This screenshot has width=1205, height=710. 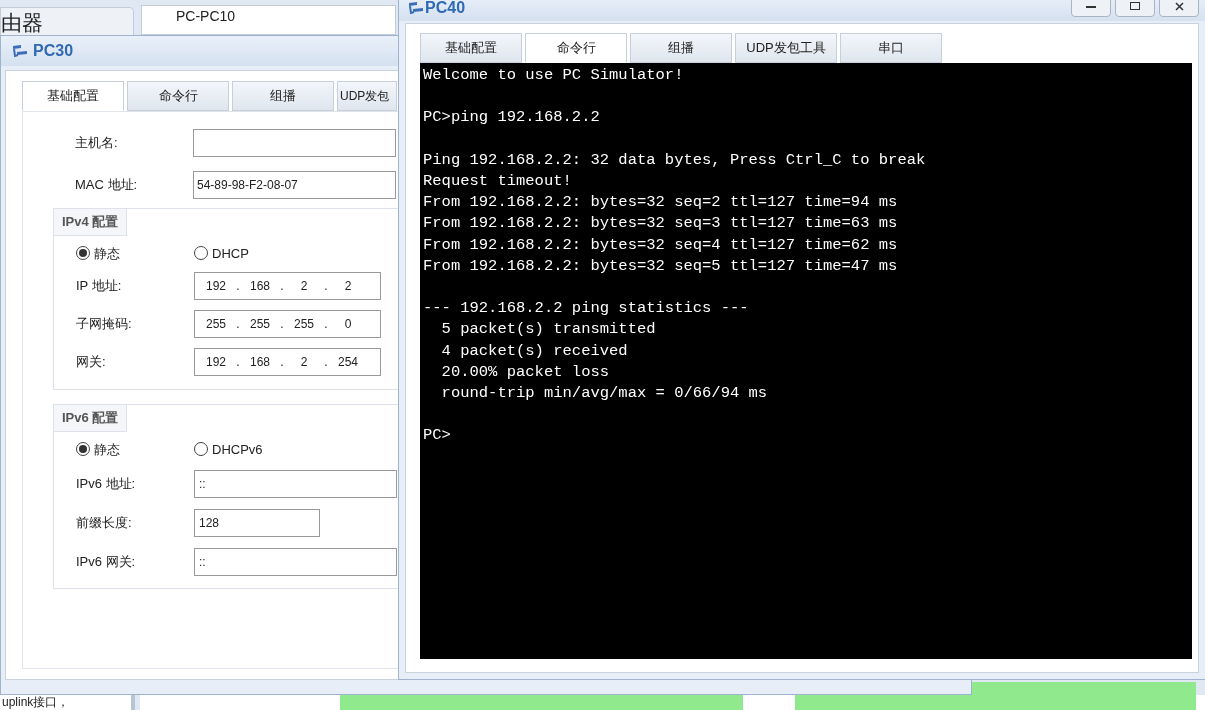 What do you see at coordinates (675, 160) in the screenshot?
I see `terminal-line: Ping 192.168.2.2: 32 data bytes, Press Ctrl_C to break` at bounding box center [675, 160].